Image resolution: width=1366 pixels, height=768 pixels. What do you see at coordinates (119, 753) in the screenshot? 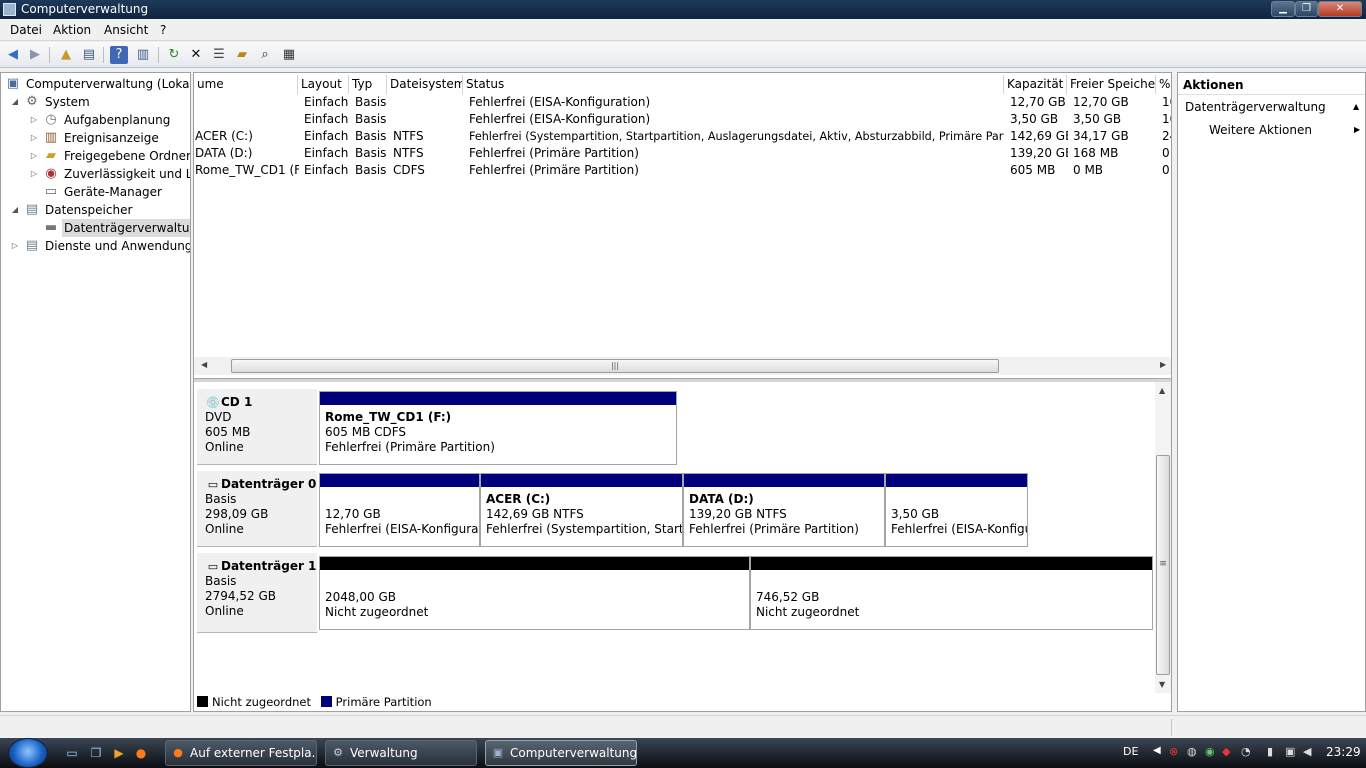
I see `media-player-icon: ▶` at bounding box center [119, 753].